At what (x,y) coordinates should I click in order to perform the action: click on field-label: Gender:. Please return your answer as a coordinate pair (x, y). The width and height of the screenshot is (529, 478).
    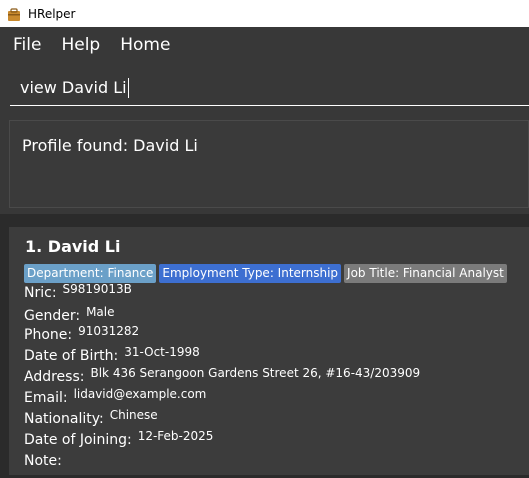
    Looking at the image, I should click on (52, 316).